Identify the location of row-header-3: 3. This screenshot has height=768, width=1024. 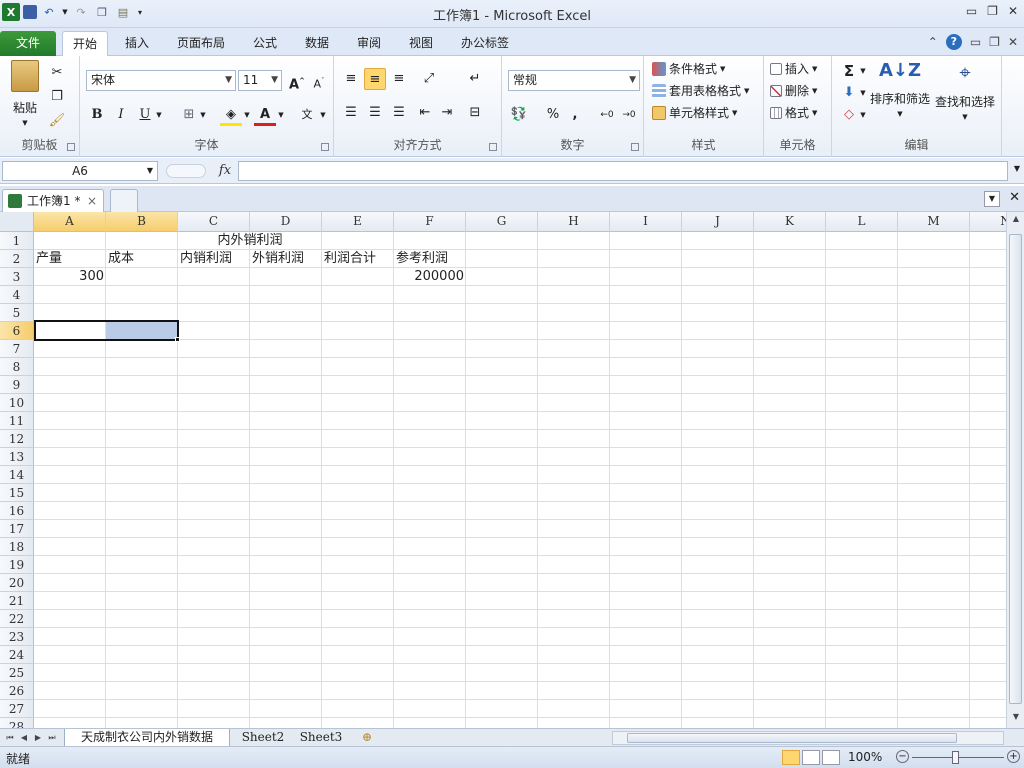
(17, 277).